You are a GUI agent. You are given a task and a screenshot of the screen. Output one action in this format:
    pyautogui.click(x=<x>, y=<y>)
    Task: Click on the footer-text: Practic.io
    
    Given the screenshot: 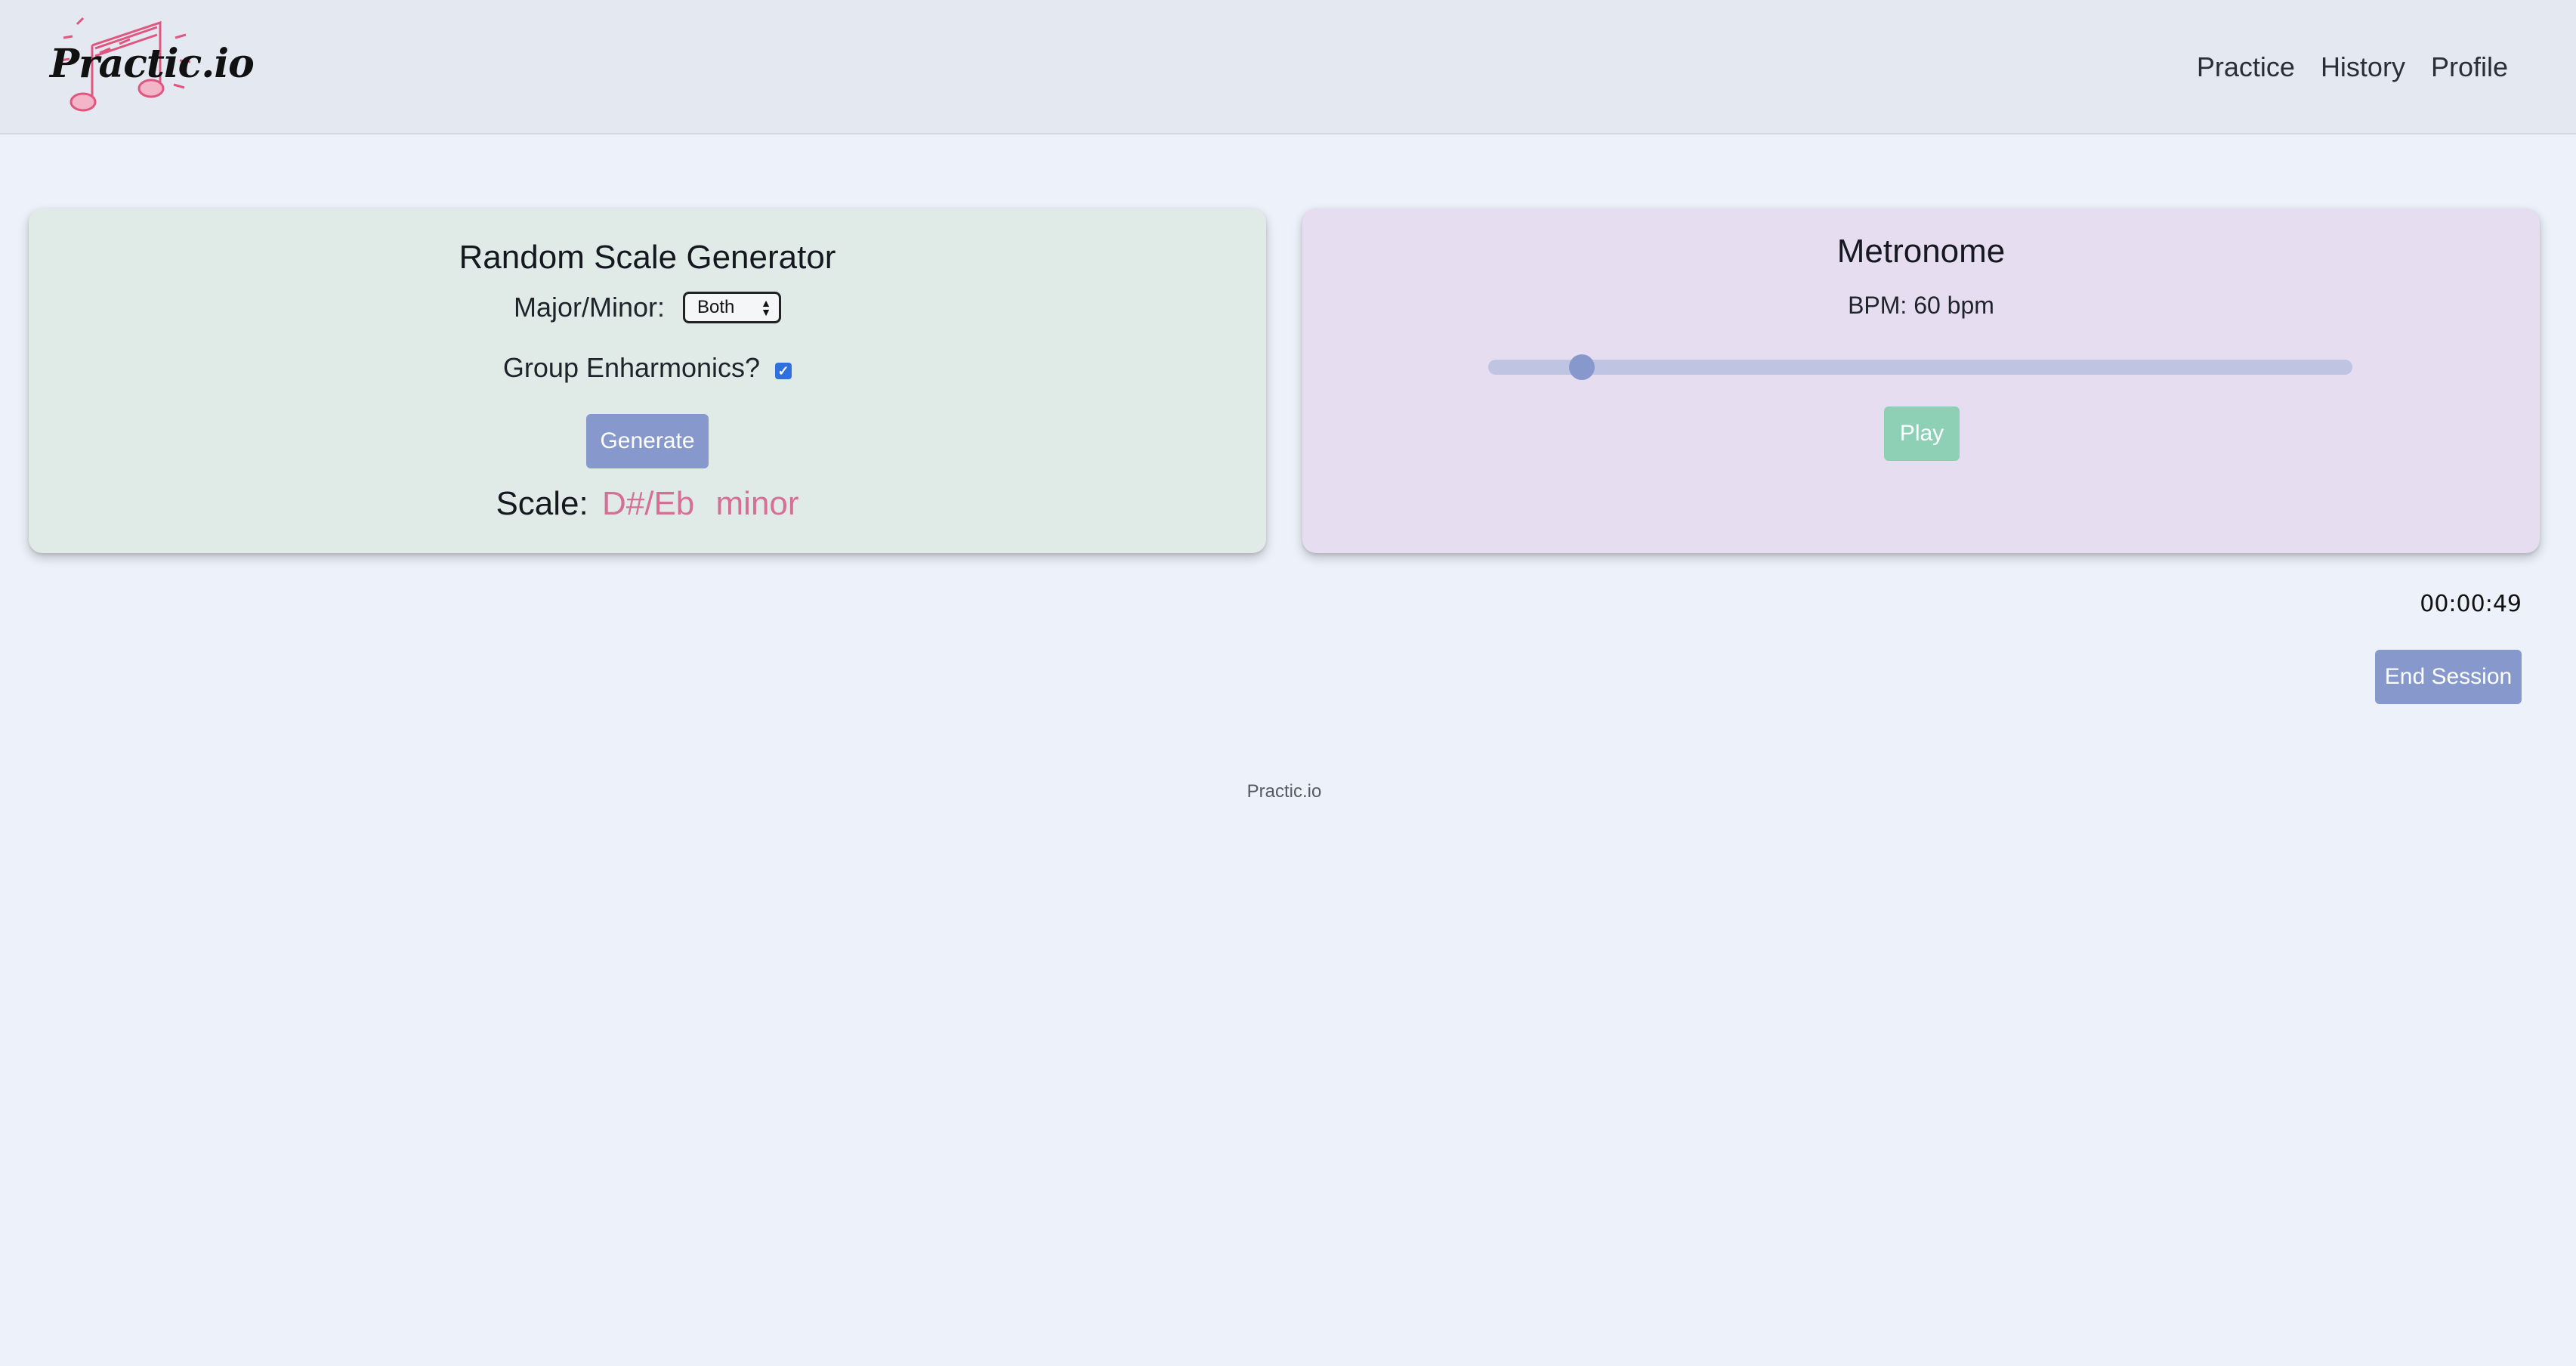 What is the action you would take?
    pyautogui.click(x=1284, y=791)
    